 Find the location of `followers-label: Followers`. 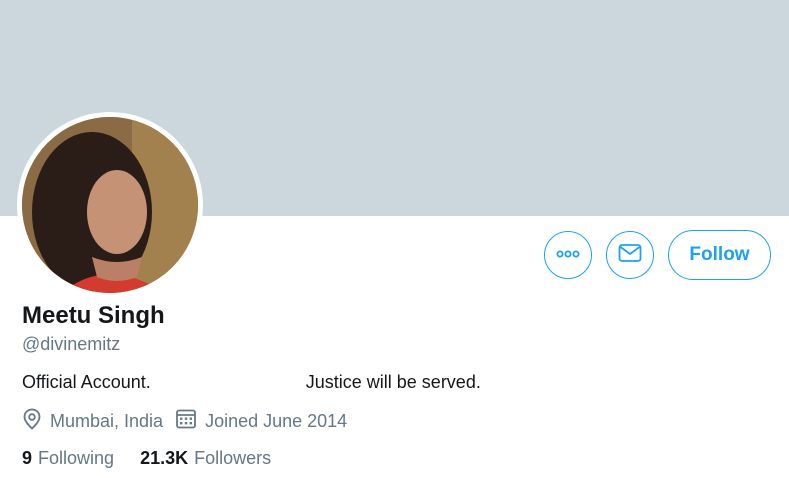

followers-label: Followers is located at coordinates (233, 458).